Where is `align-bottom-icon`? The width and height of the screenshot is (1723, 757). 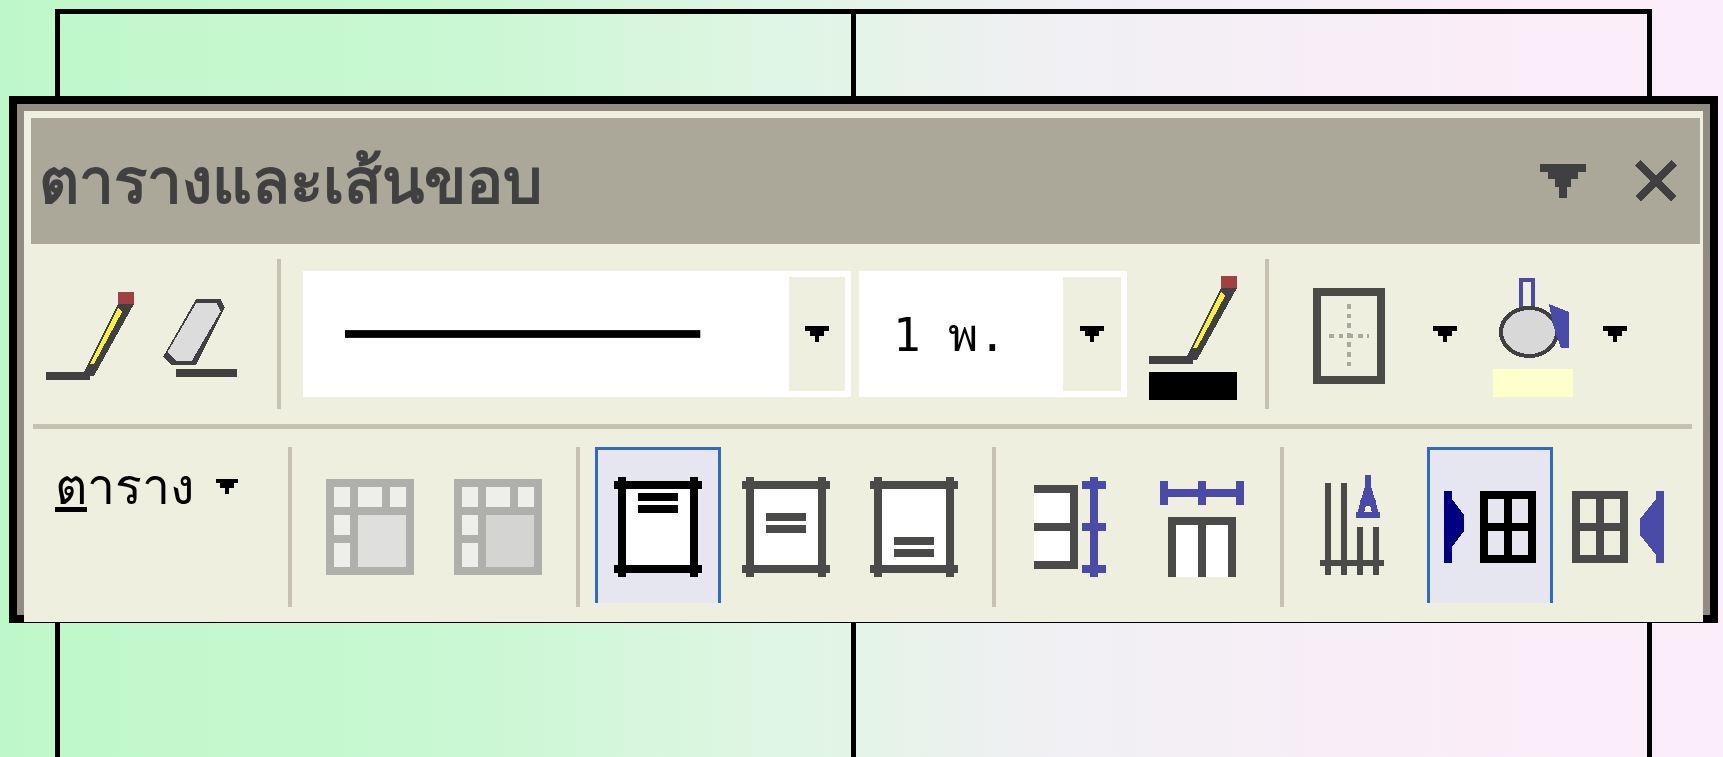 align-bottom-icon is located at coordinates (914, 526).